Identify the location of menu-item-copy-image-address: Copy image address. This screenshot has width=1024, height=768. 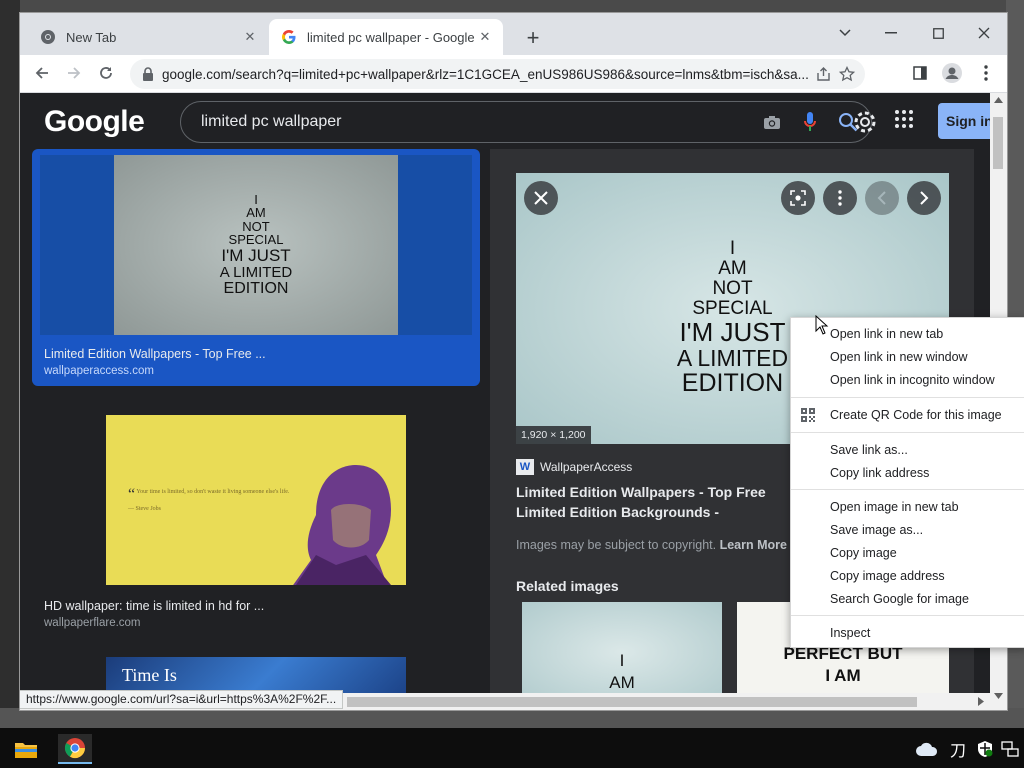
(907, 576).